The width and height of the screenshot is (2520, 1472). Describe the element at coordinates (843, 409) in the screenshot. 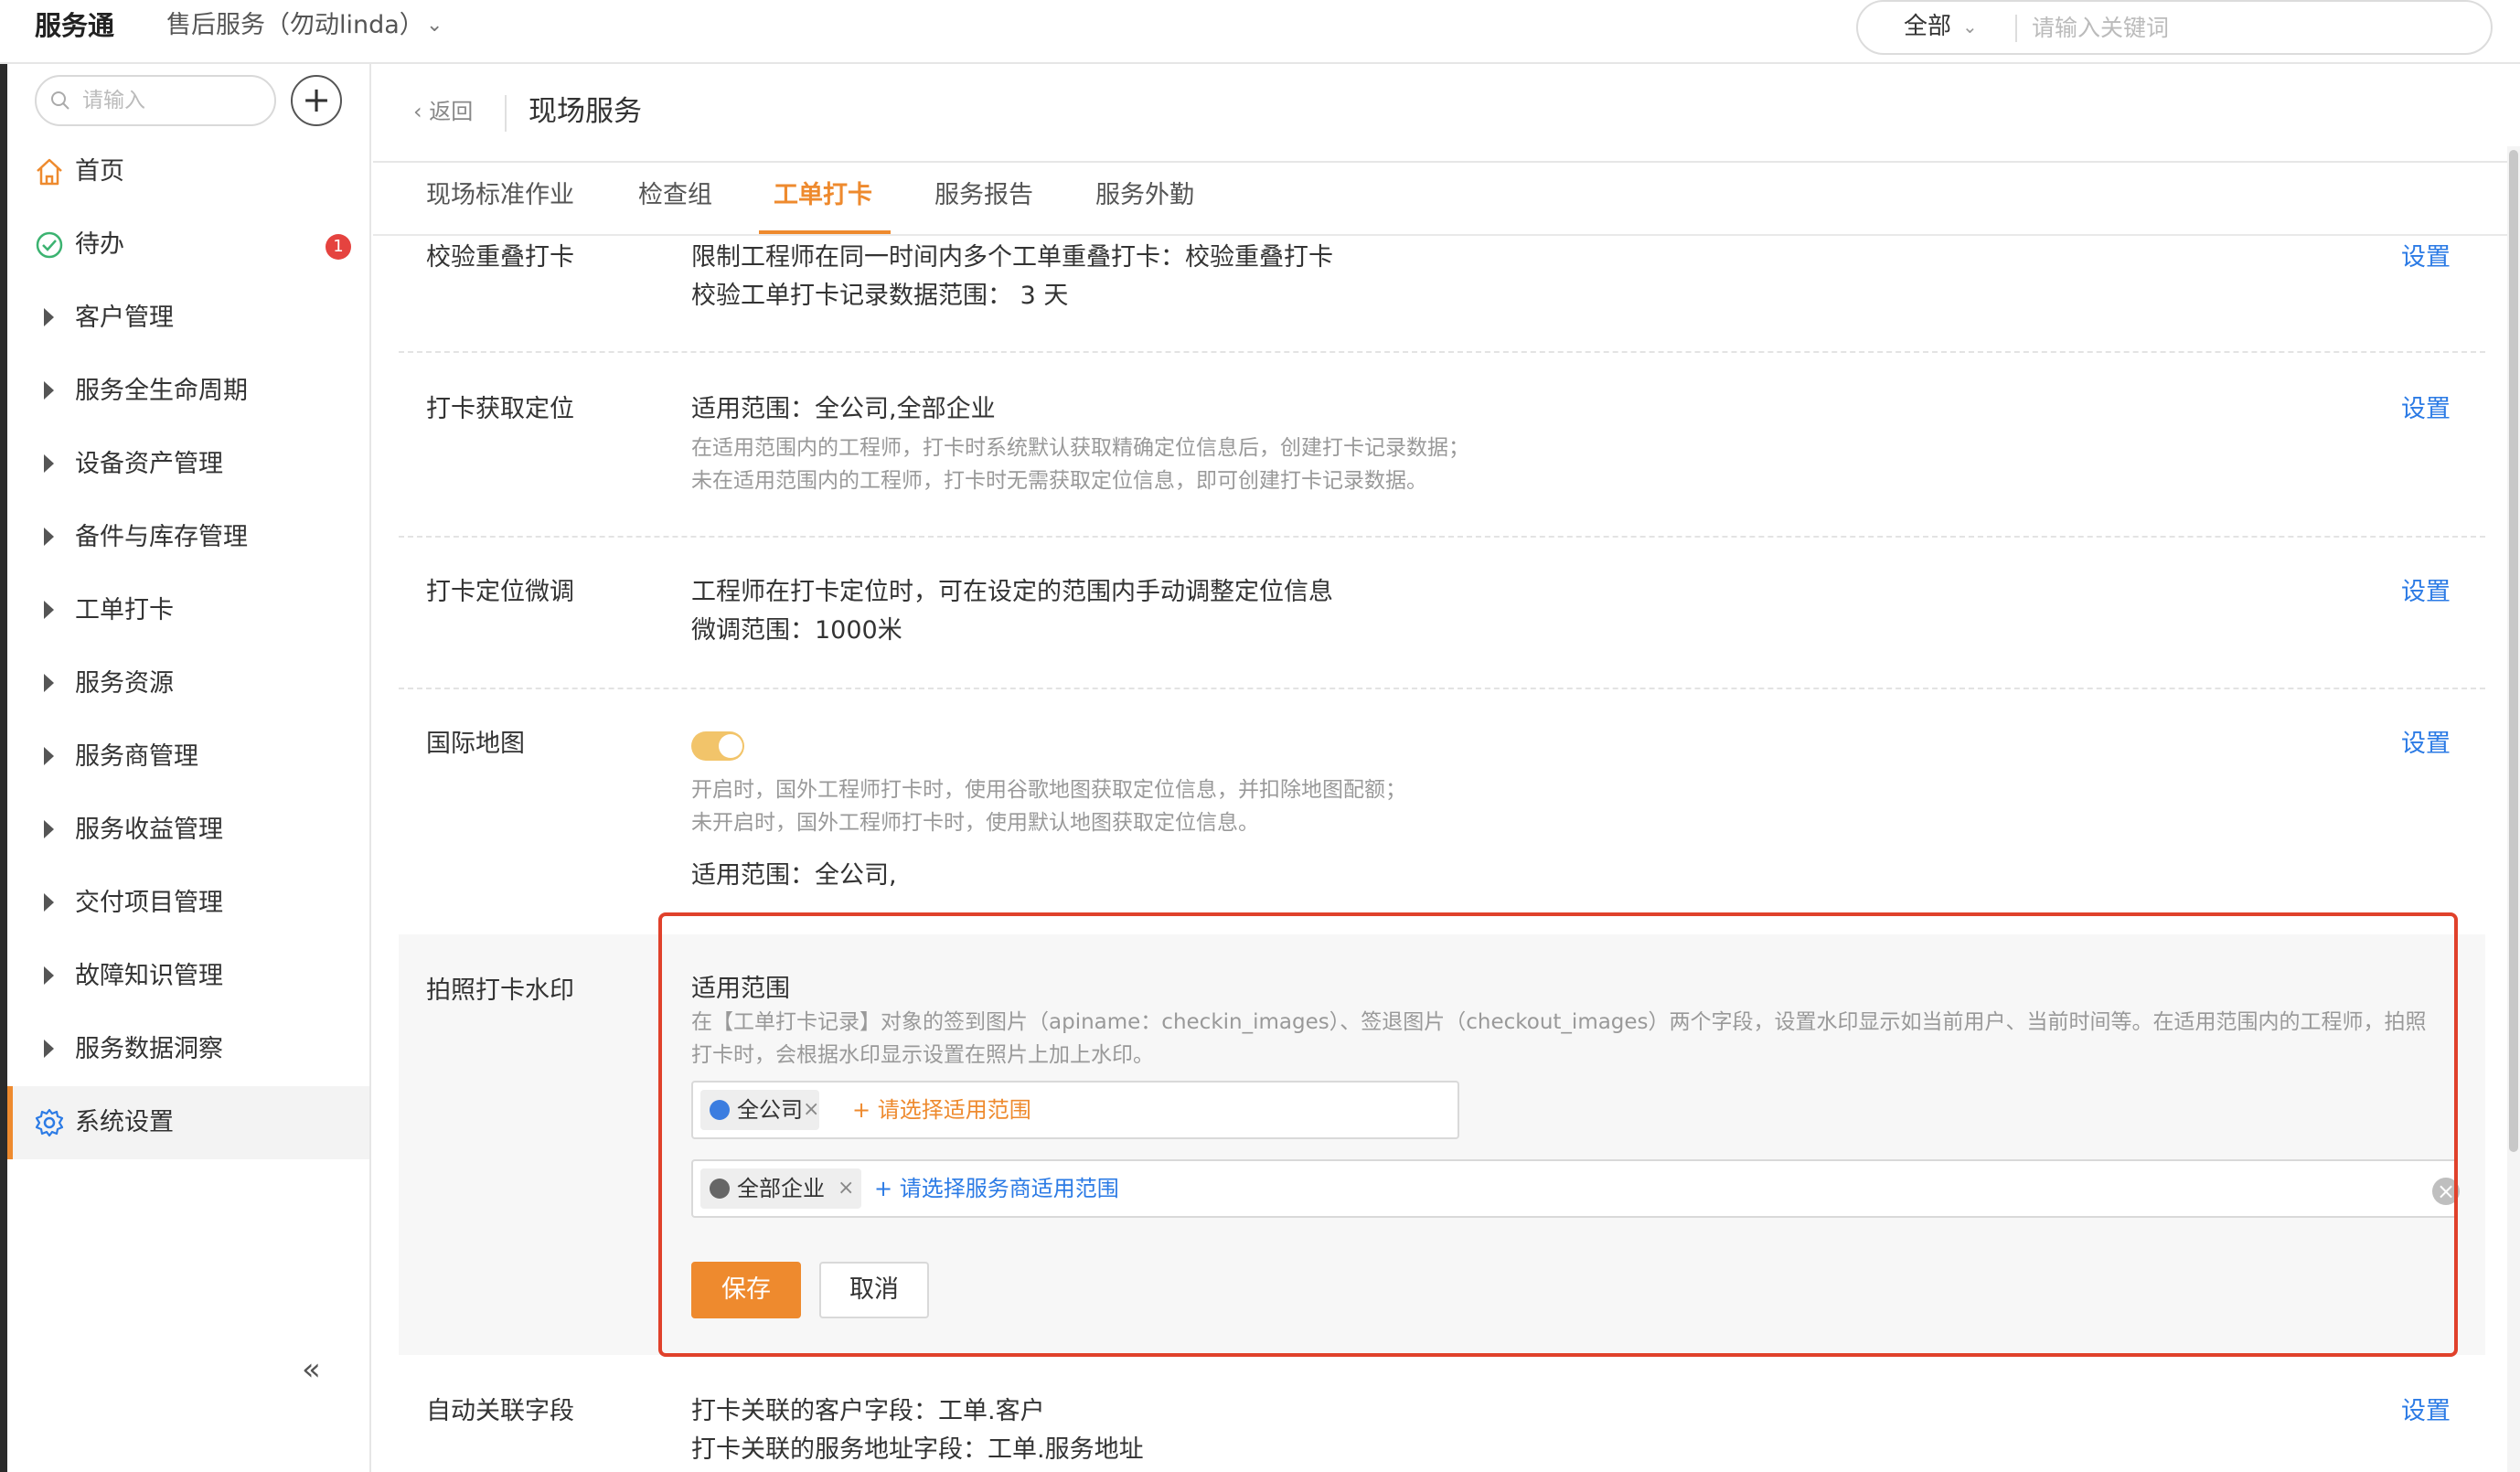

I see `location-scope: 适用范围：全公司,全部企业` at that location.